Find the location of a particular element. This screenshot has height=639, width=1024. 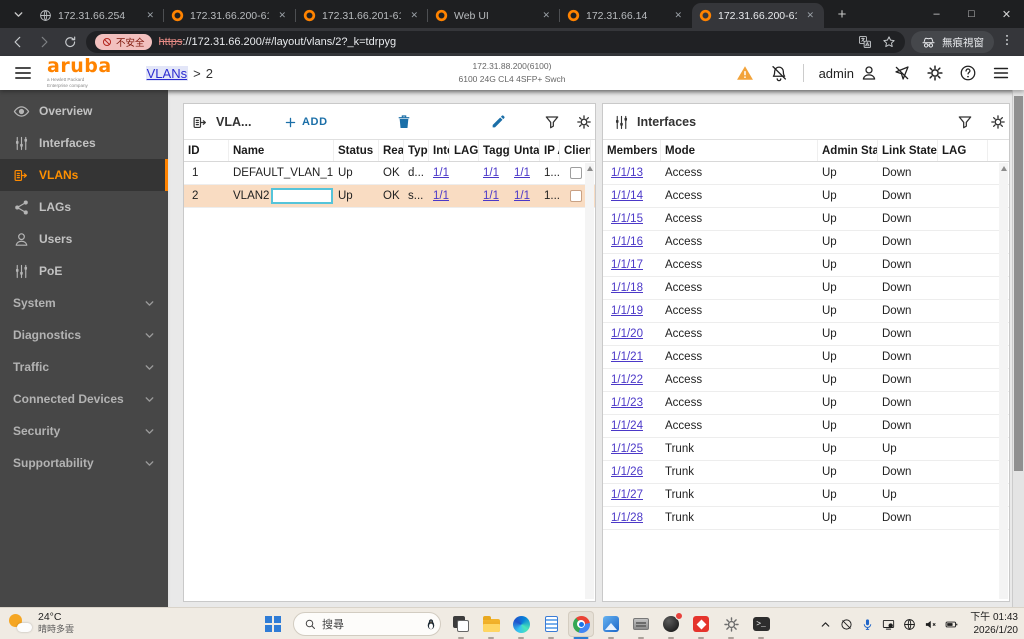

column-header: Admin State is located at coordinates (848, 150).